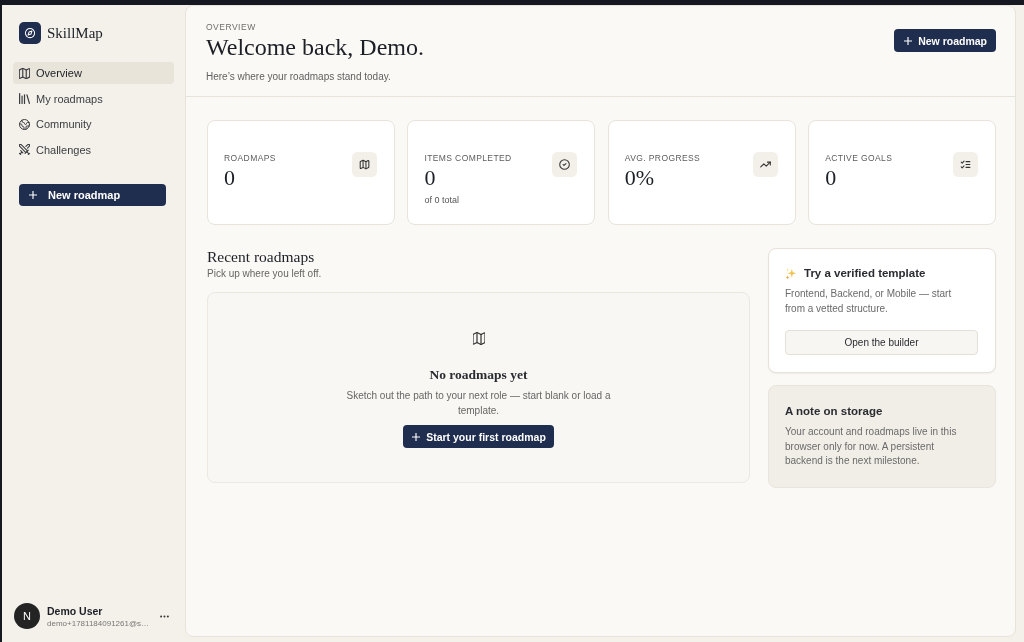 This screenshot has width=1024, height=642. What do you see at coordinates (165, 616) in the screenshot?
I see `more-icon` at bounding box center [165, 616].